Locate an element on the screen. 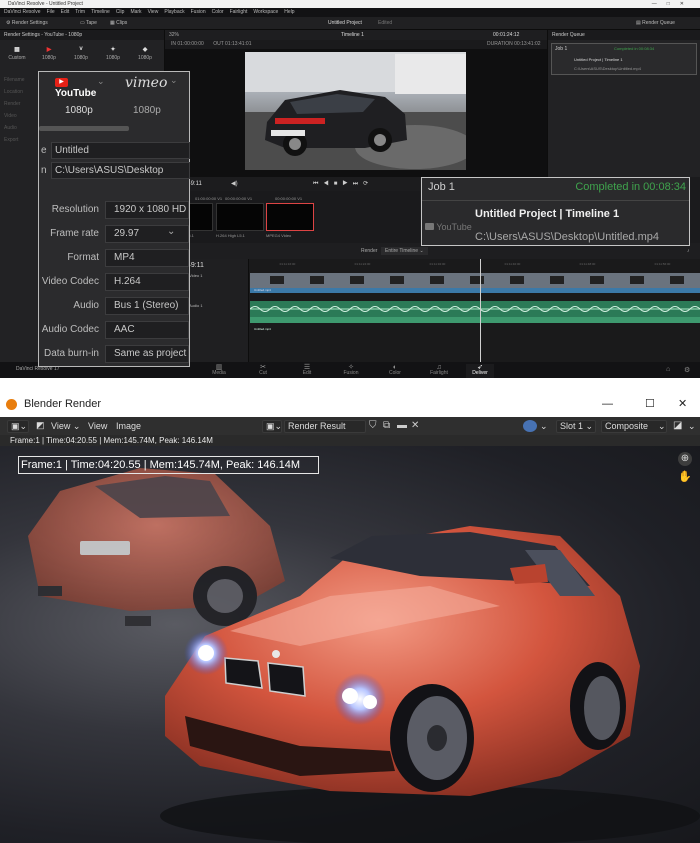 Image resolution: width=700 pixels, height=843 pixels. render-settings-button: ⚙ Render Settings is located at coordinates (27, 23).